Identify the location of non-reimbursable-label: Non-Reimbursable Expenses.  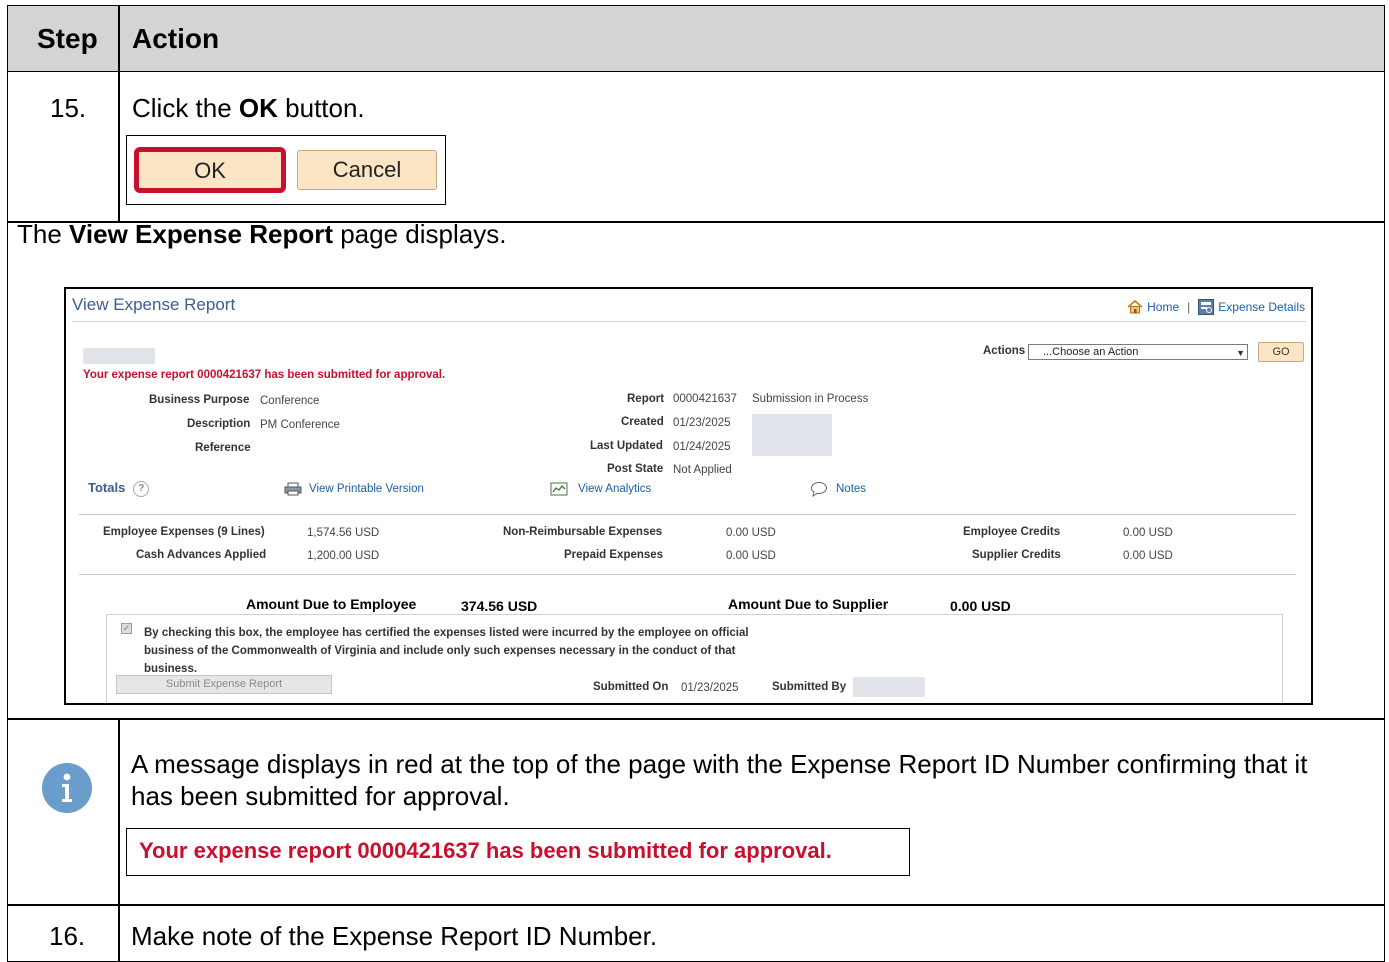
(583, 532).